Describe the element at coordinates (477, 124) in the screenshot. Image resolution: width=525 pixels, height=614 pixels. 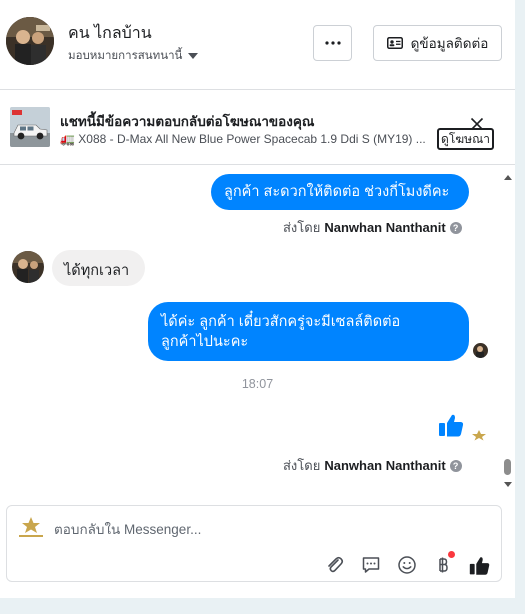
I see `close-icon` at that location.